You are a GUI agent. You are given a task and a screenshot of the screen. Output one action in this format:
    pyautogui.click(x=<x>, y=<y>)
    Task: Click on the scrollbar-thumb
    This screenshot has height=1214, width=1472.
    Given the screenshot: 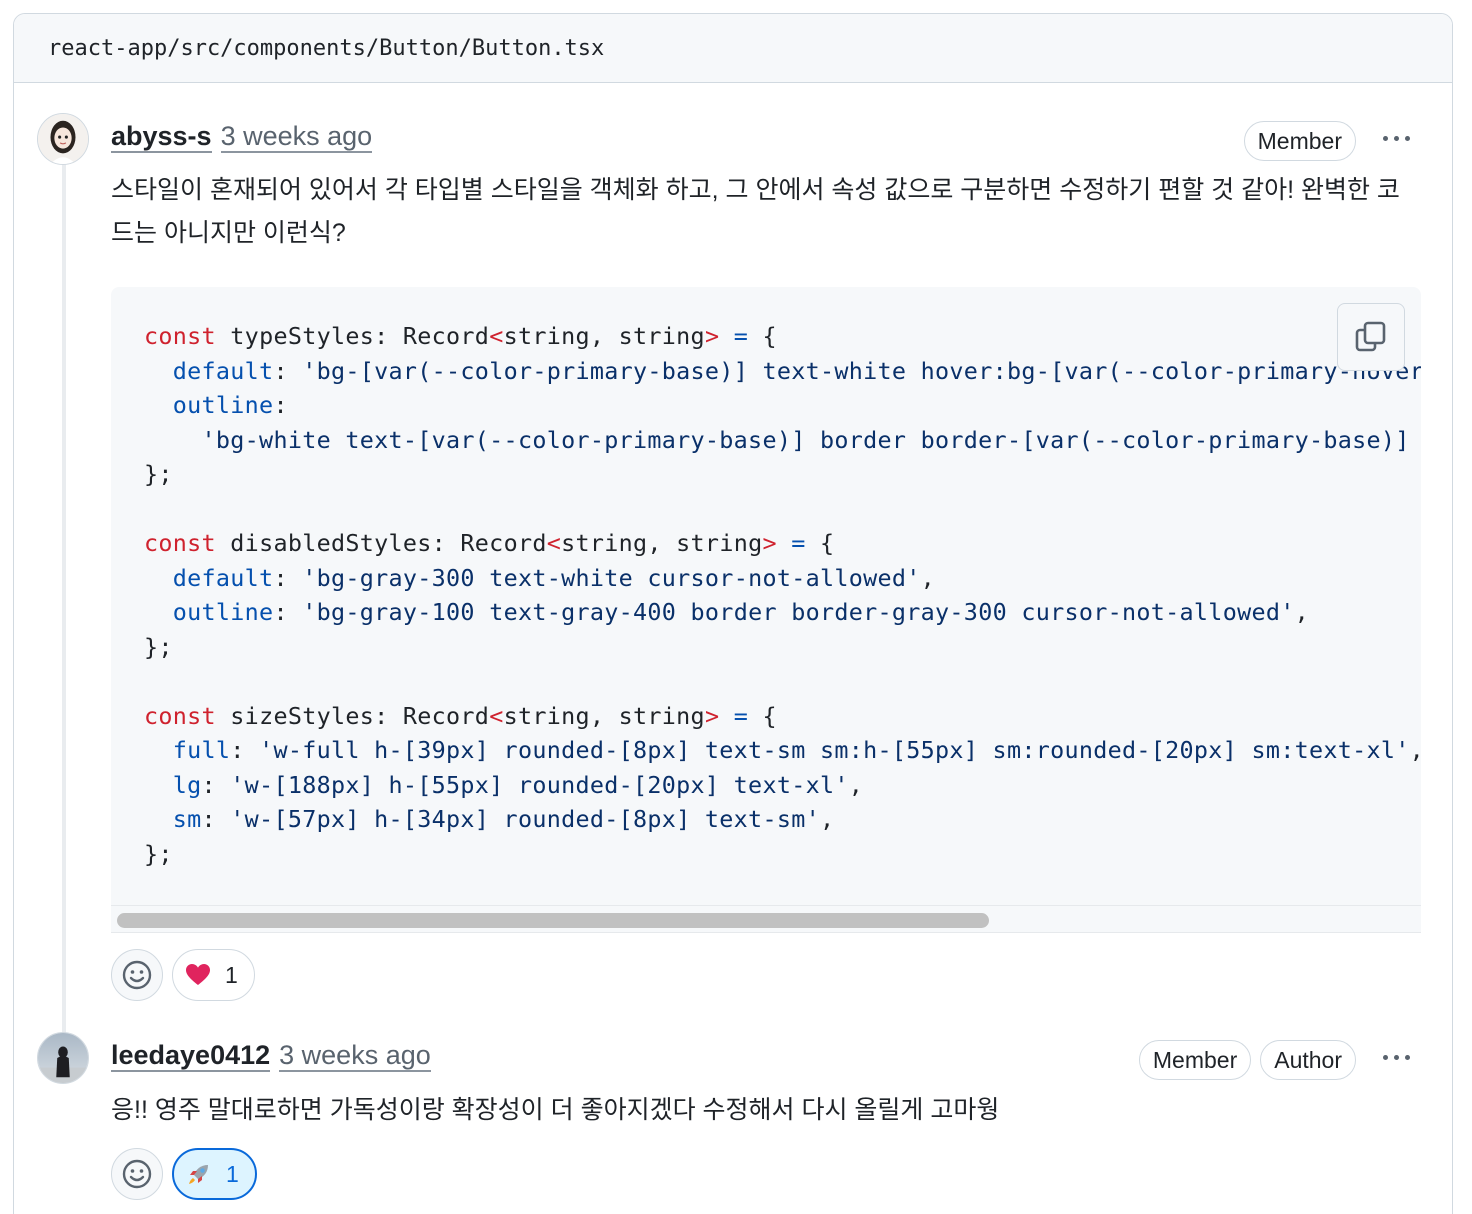 What is the action you would take?
    pyautogui.click(x=553, y=920)
    